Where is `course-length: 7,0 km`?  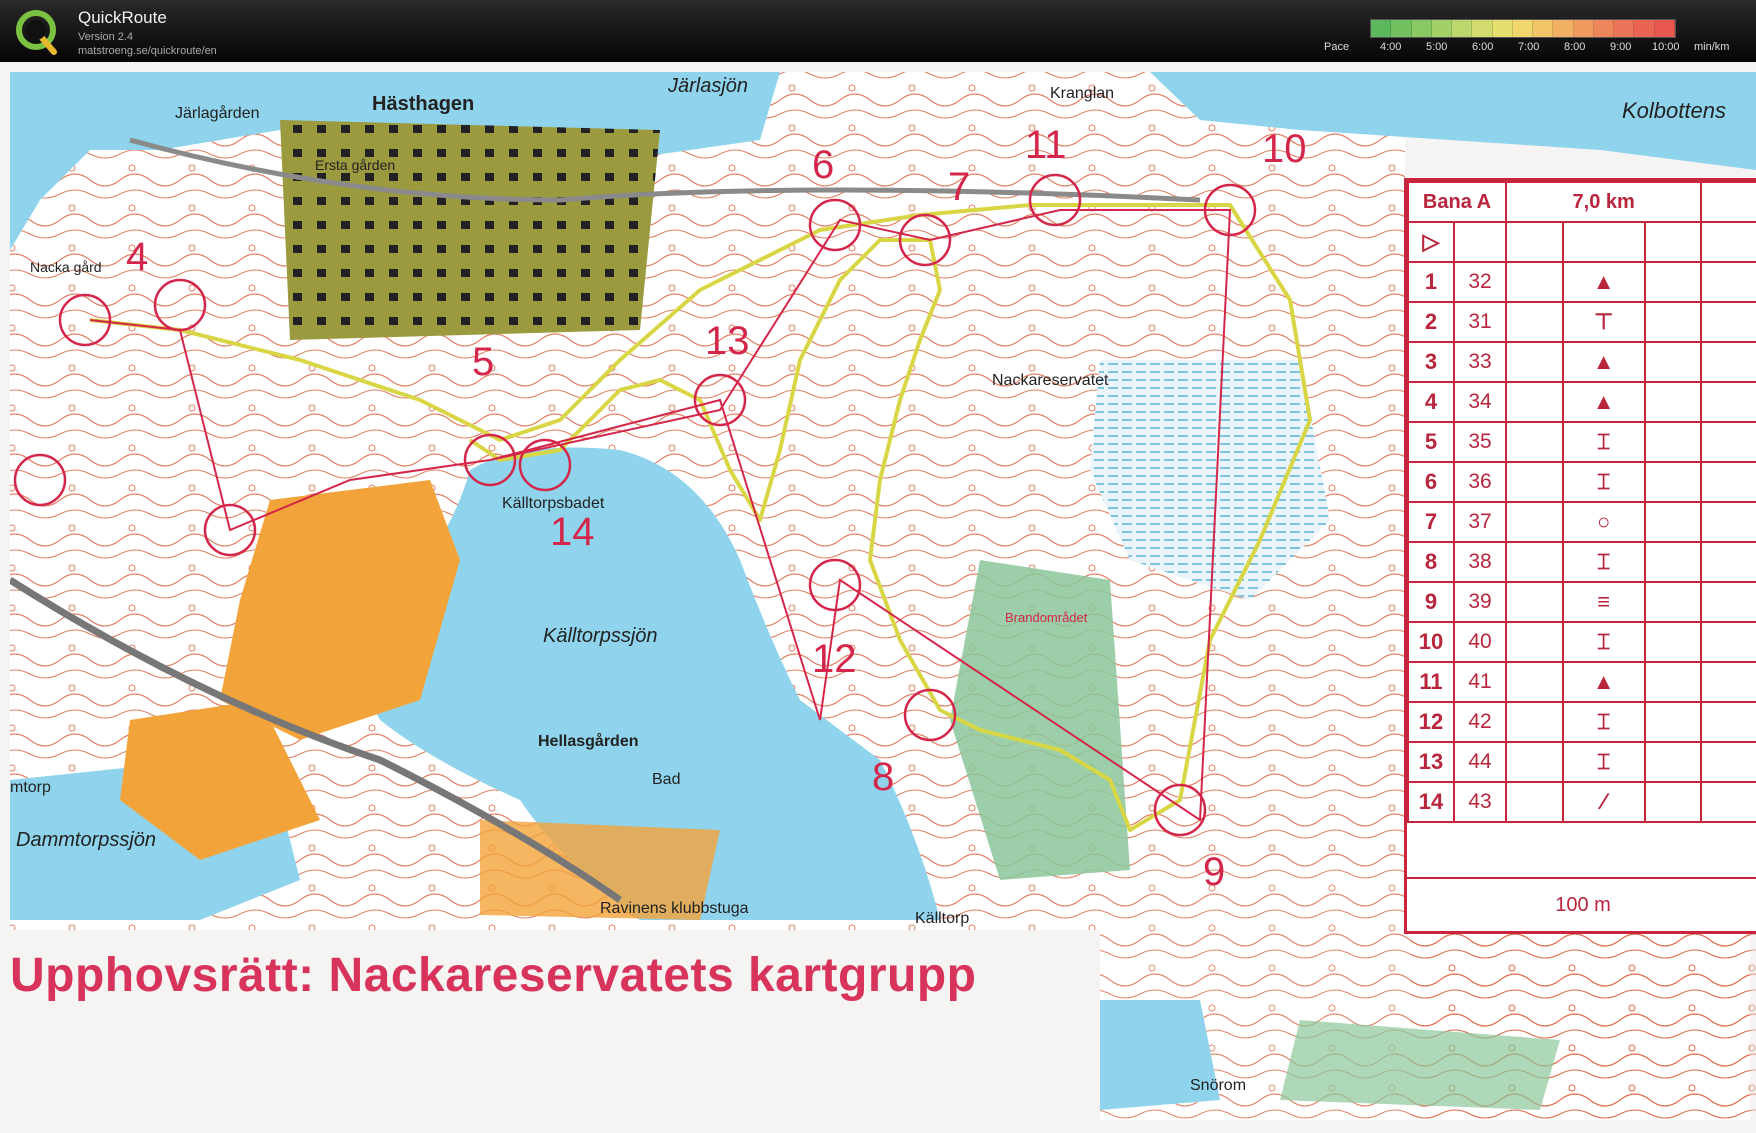 course-length: 7,0 km is located at coordinates (1603, 202).